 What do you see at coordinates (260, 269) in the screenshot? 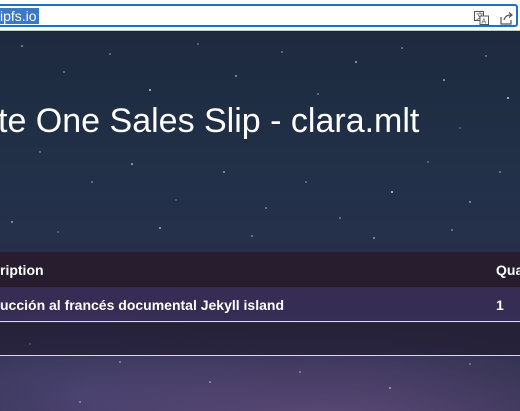
I see `table-header-row: ription Qua` at bounding box center [260, 269].